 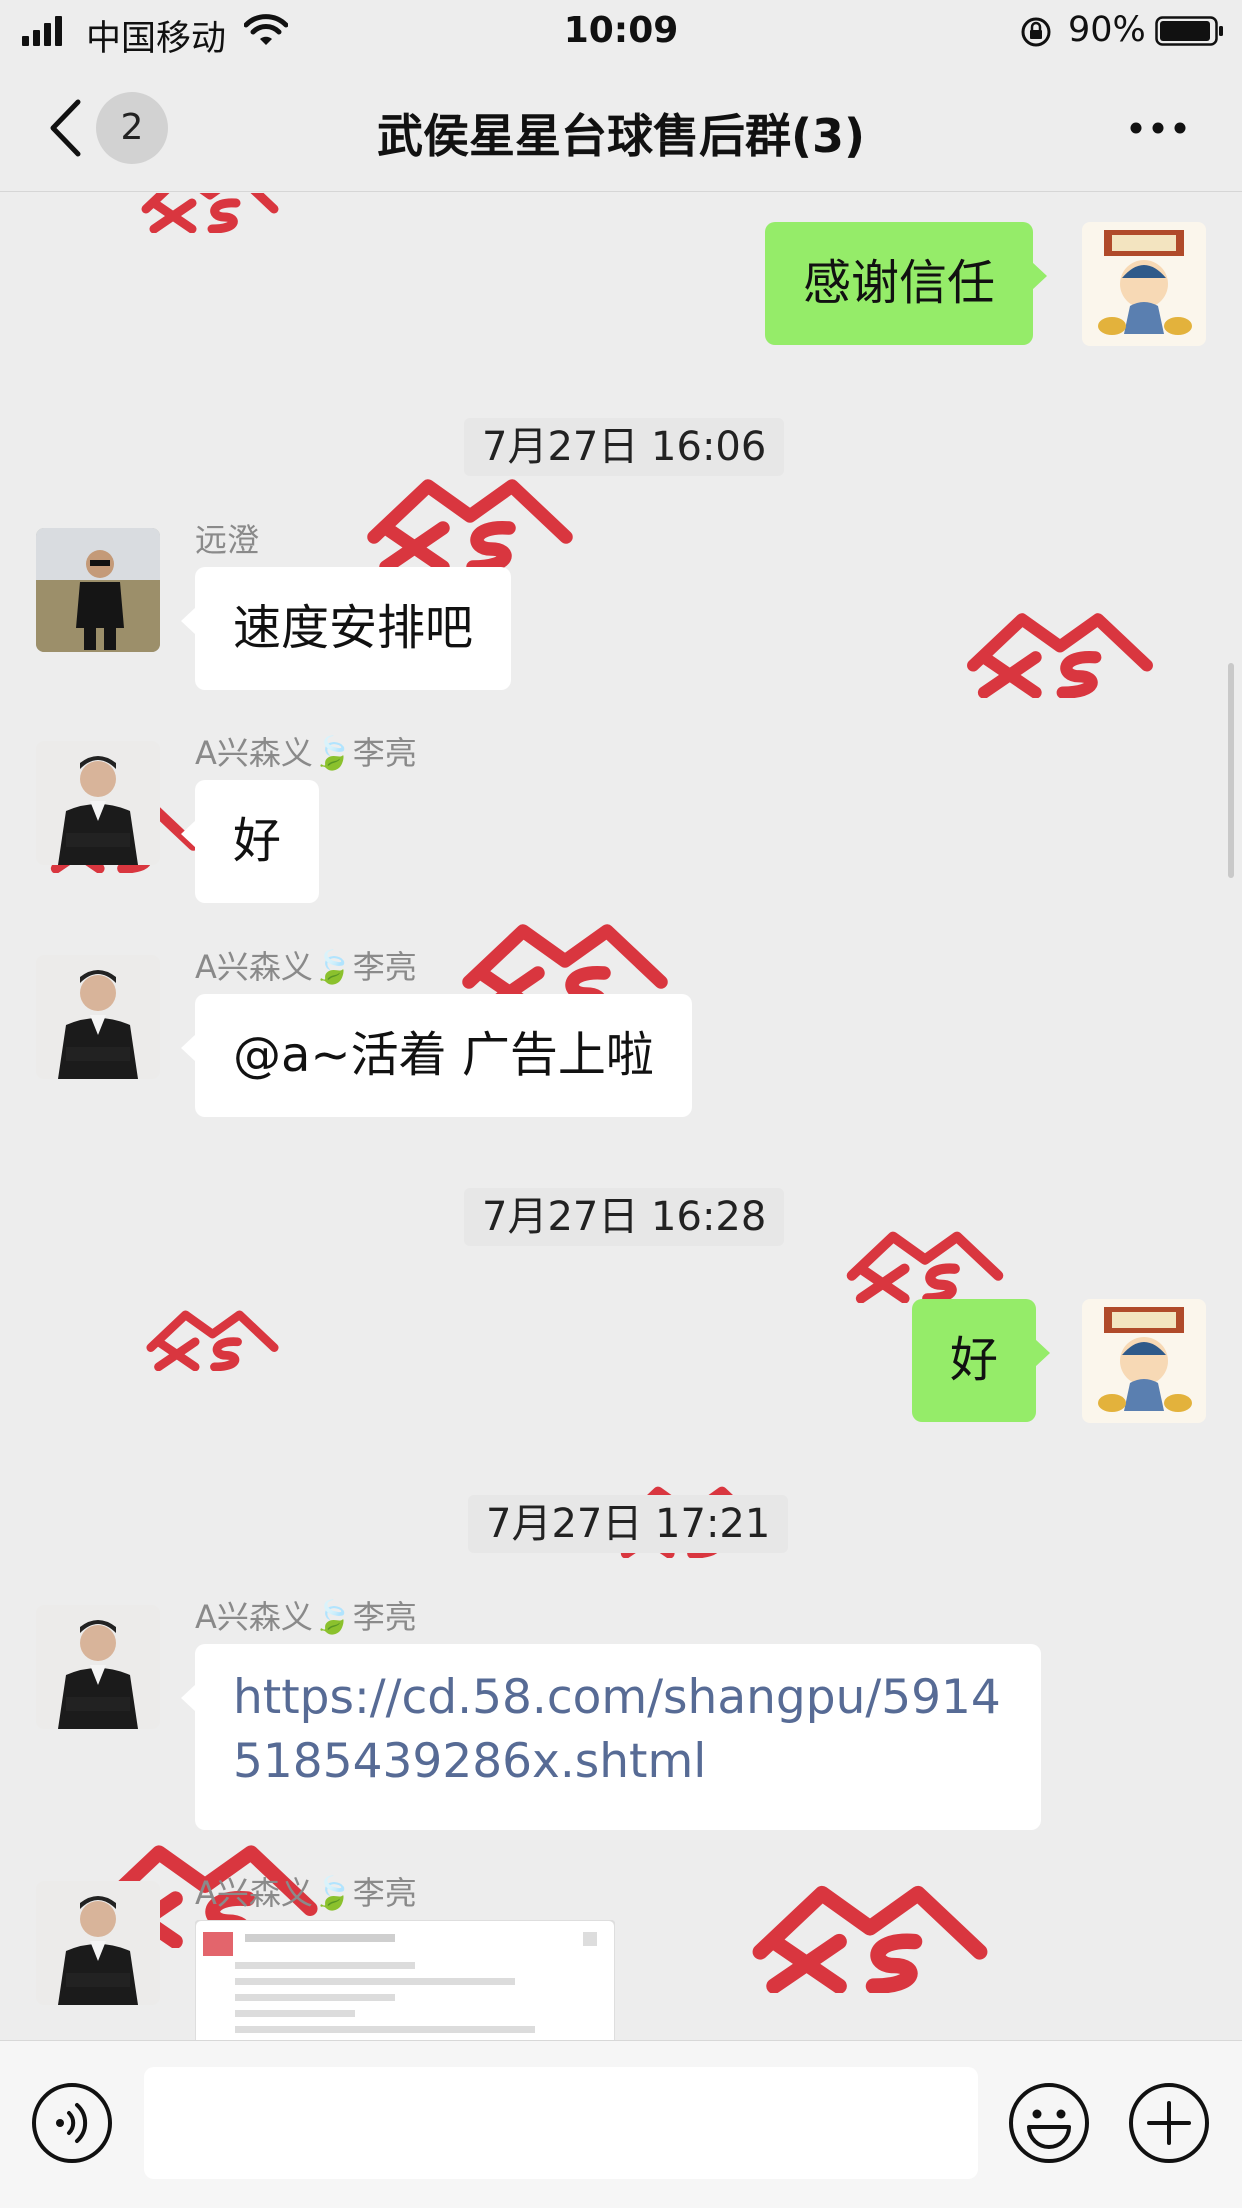 I want to click on emoji-icon, so click(x=1049, y=2123).